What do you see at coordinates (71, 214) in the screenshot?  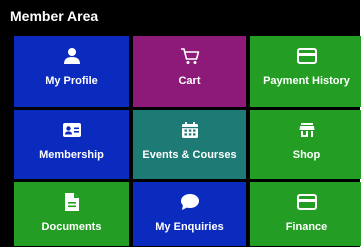 I see `tile-documents: Documents` at bounding box center [71, 214].